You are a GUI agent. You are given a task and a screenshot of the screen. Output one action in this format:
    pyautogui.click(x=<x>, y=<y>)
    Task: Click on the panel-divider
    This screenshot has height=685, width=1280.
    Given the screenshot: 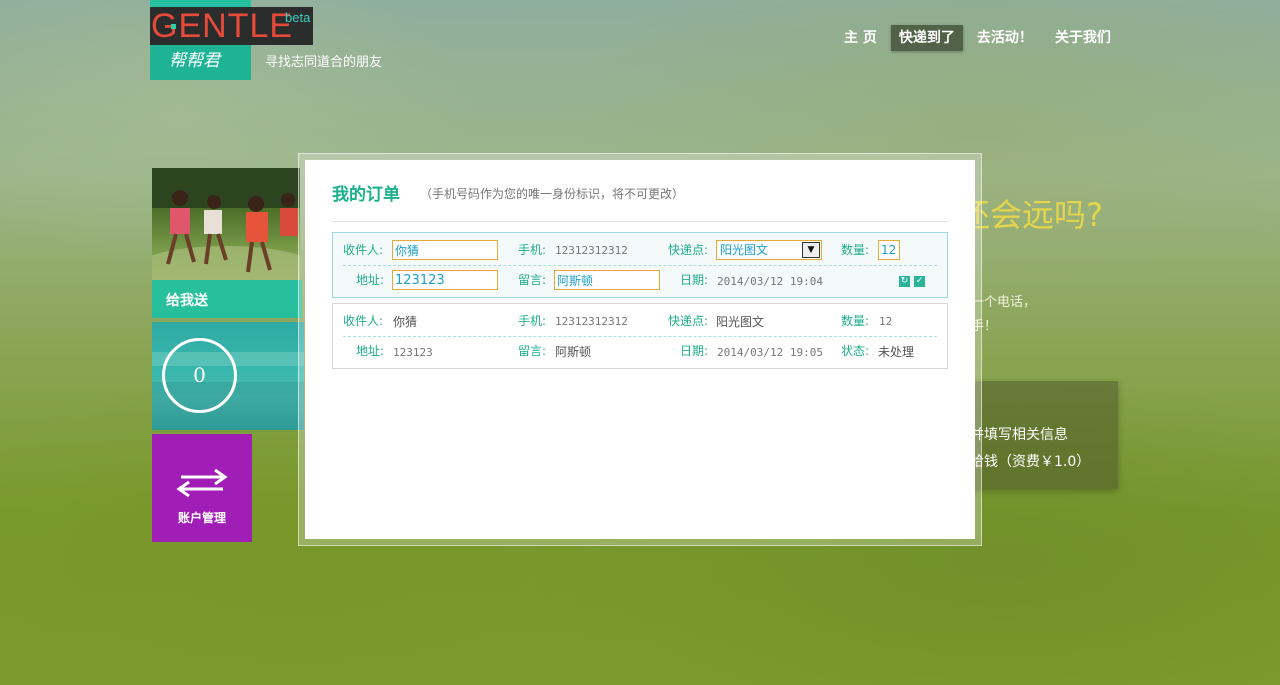 What is the action you would take?
    pyautogui.click(x=640, y=221)
    